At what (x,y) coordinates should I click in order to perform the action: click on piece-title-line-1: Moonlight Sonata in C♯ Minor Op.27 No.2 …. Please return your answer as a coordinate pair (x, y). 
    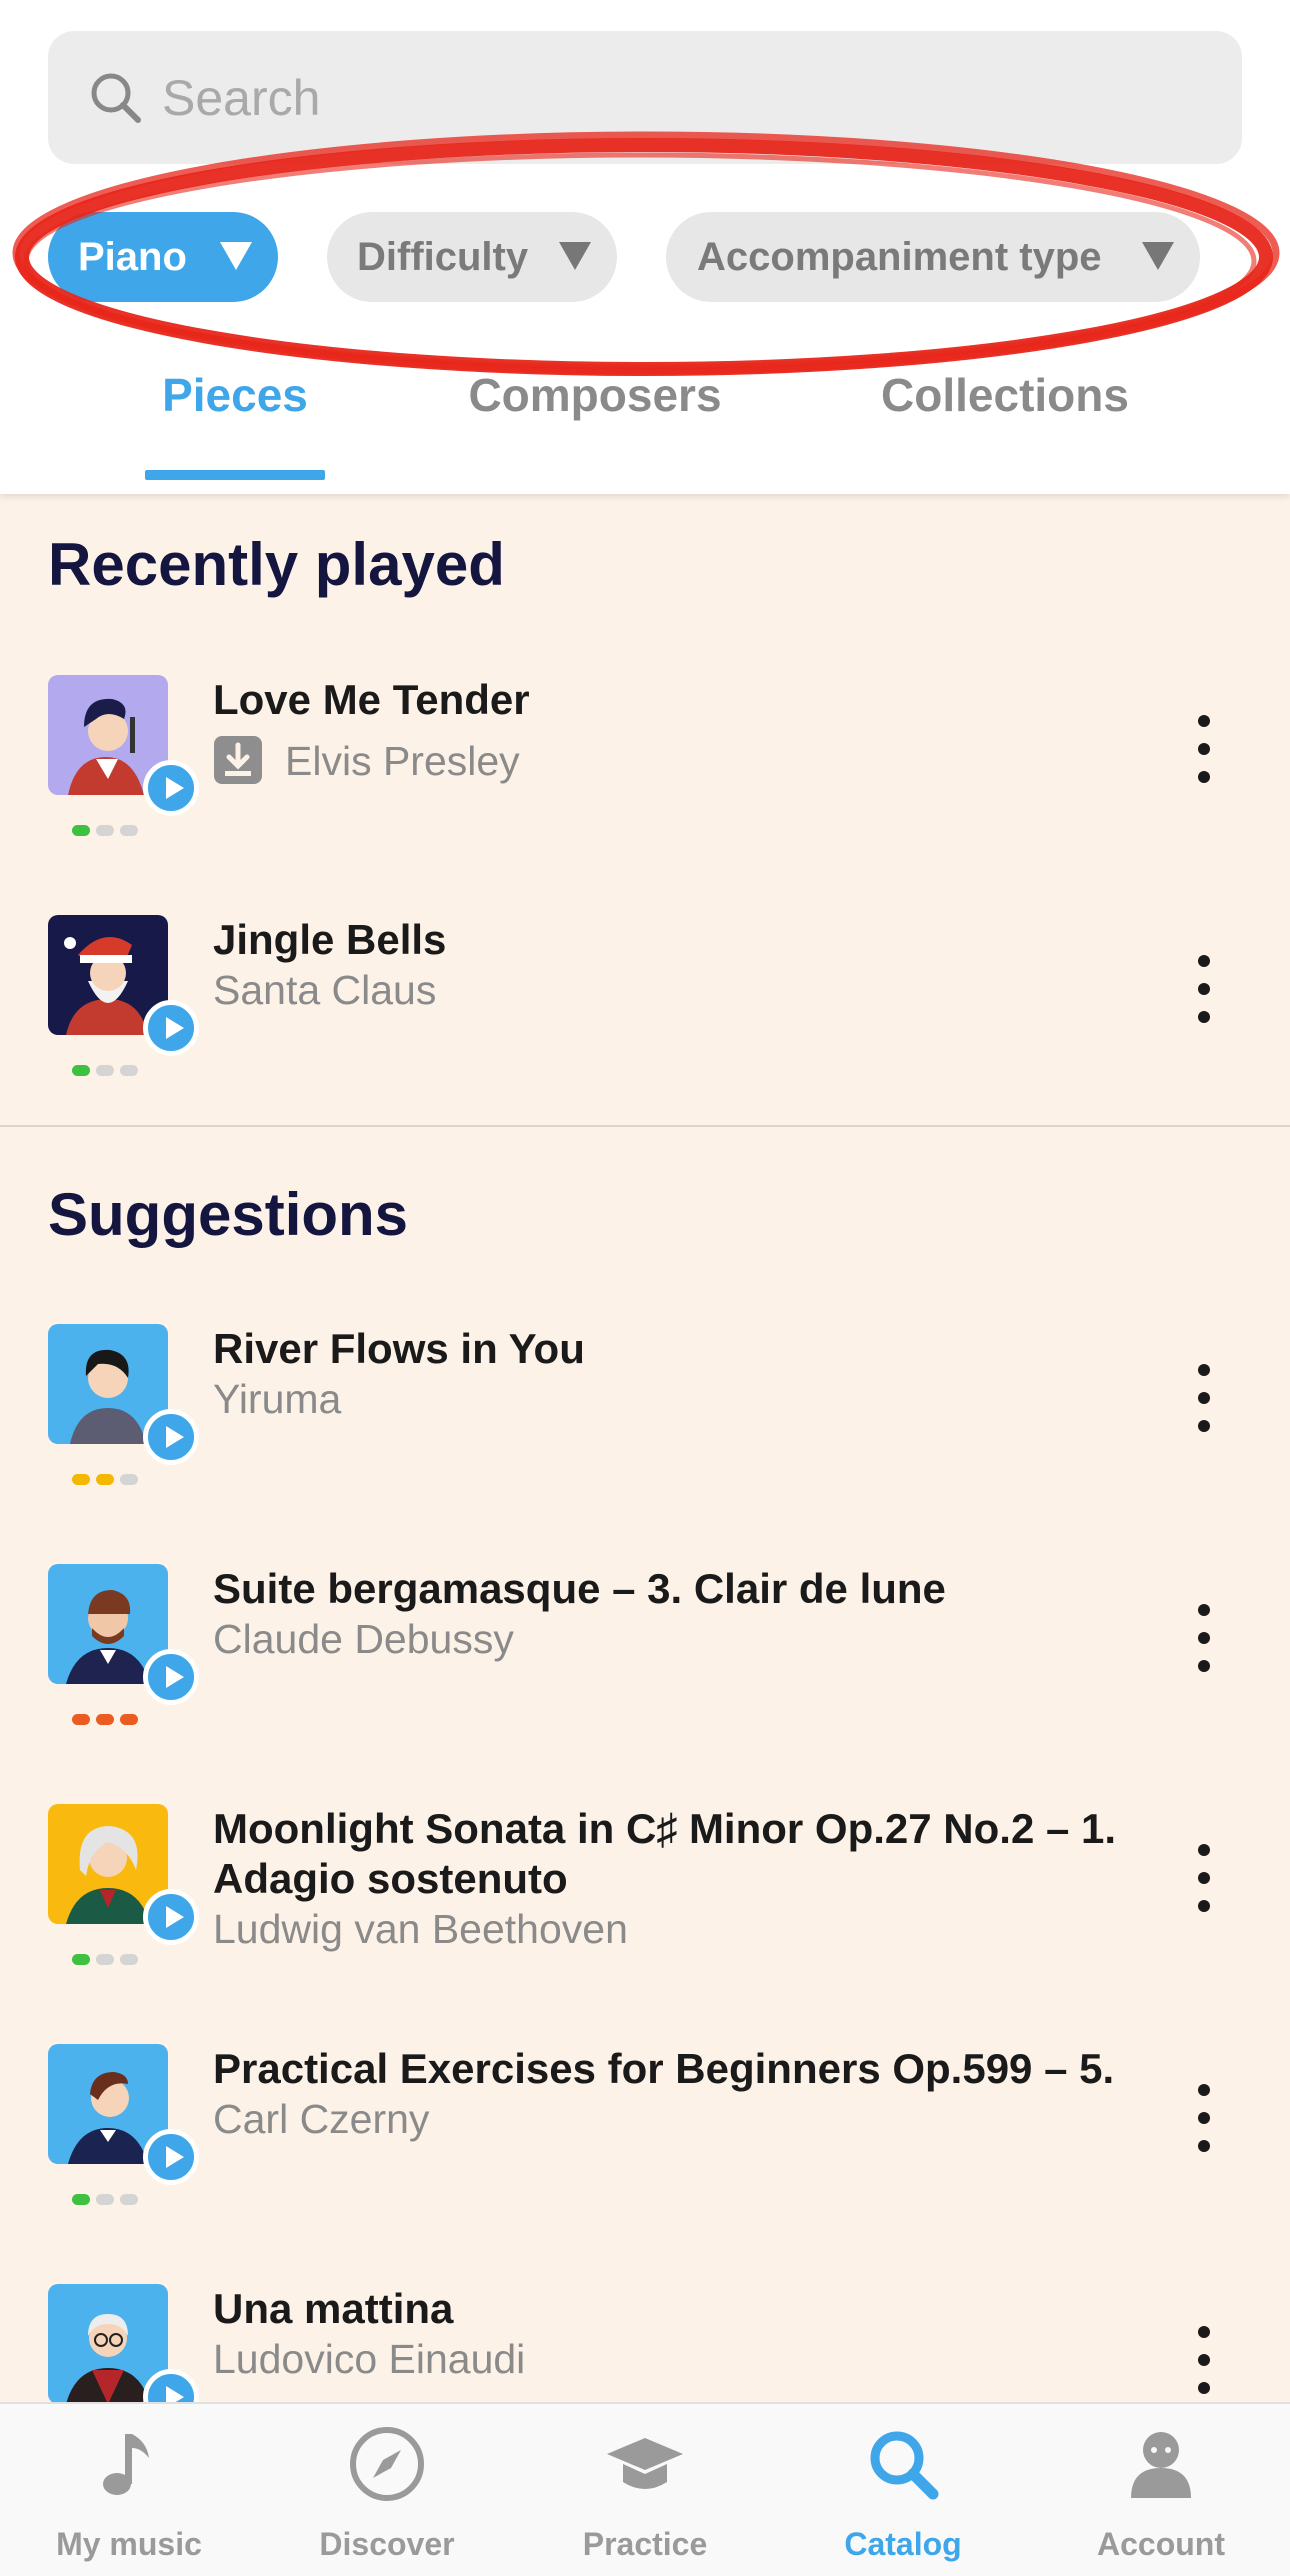
    Looking at the image, I should click on (665, 1828).